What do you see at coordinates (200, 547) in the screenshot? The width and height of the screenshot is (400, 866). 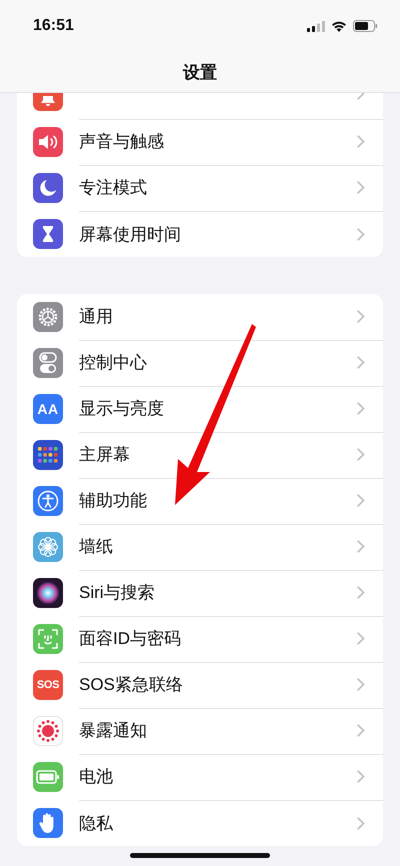 I see `settings-row: 墙纸` at bounding box center [200, 547].